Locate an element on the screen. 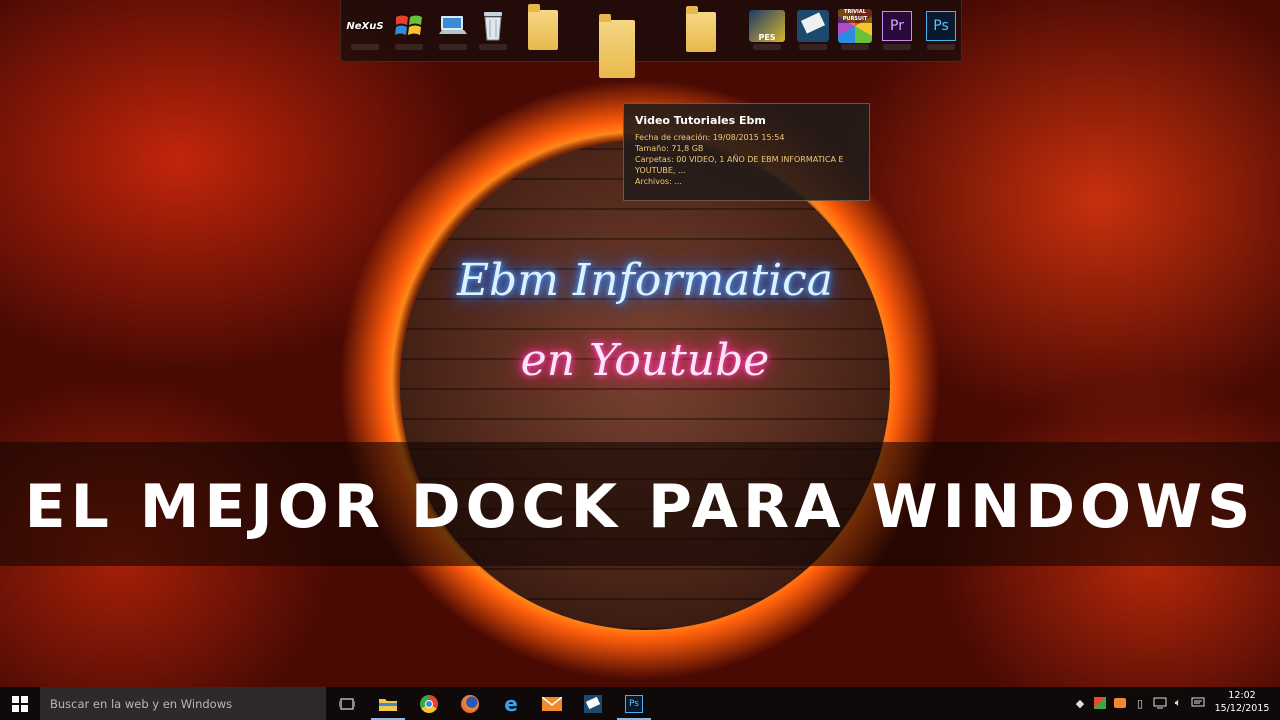  windows-icon is located at coordinates (409, 26).